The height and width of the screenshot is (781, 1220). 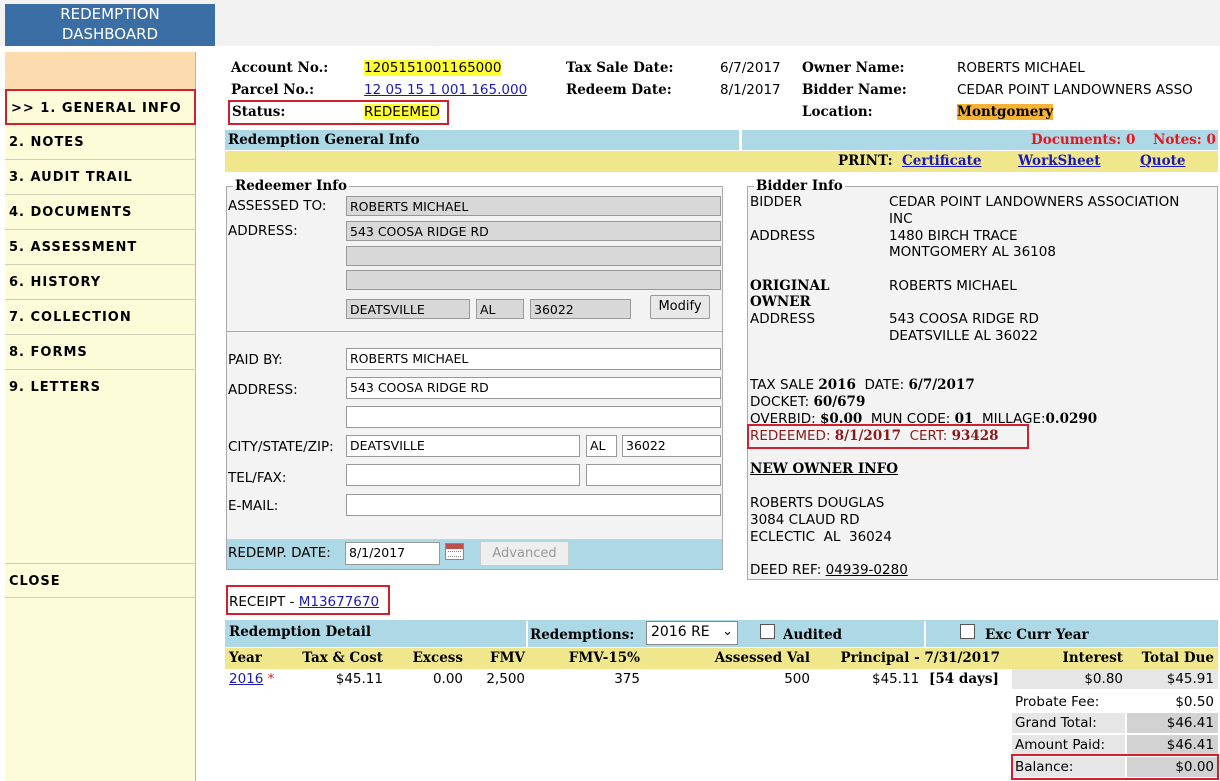 I want to click on assessed-address-label: ADDRESS:, so click(x=263, y=231).